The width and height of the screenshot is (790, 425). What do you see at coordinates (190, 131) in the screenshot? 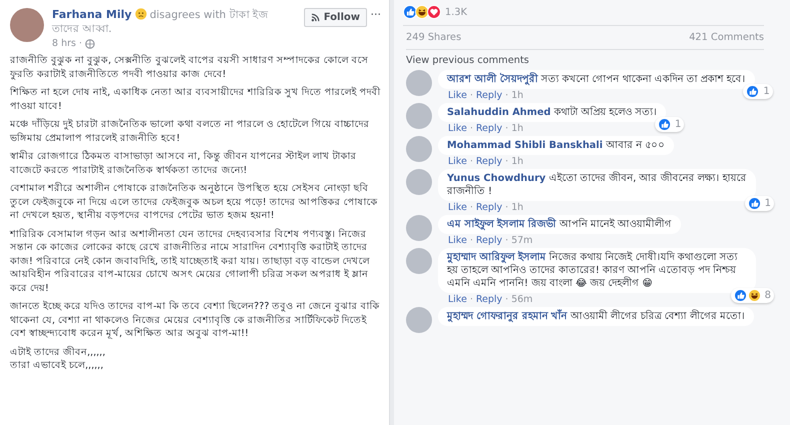
I see `post-paragraph: মঞ্চে দাঁড়িয়ে দুই চারটা রাজনৈতিক ভালো কথা বলতে না পারলে ও হোটেলে গিয়ে বাচ্চাদের ভঙ্গিমায় প্রেমালাপ পারলেই রাজনীতি হবে!` at bounding box center [190, 131].